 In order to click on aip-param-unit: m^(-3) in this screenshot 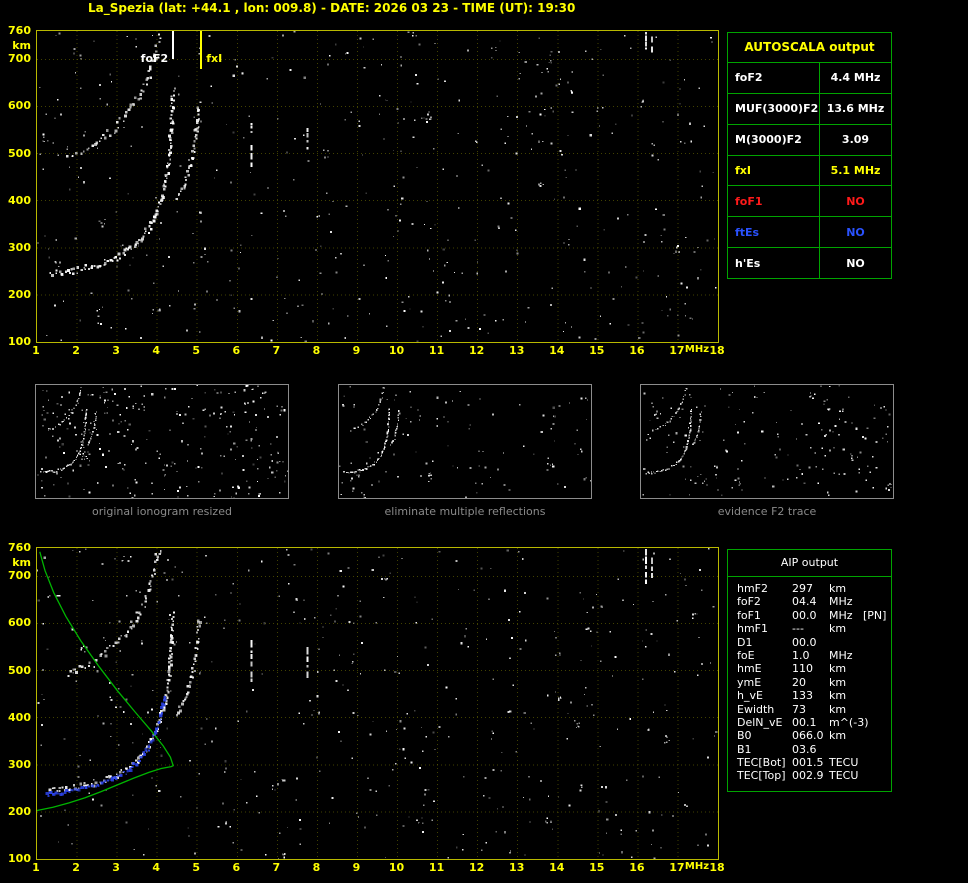, I will do `click(849, 722)`.